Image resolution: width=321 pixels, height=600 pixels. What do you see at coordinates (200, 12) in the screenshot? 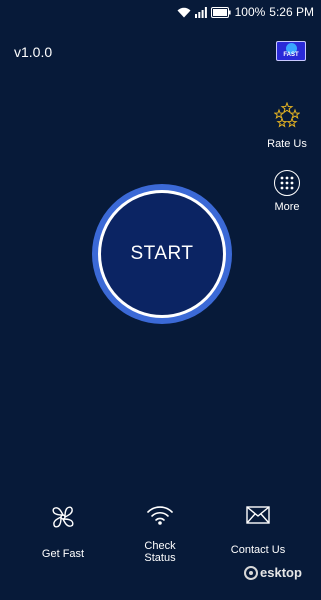
I see `signal-icon` at bounding box center [200, 12].